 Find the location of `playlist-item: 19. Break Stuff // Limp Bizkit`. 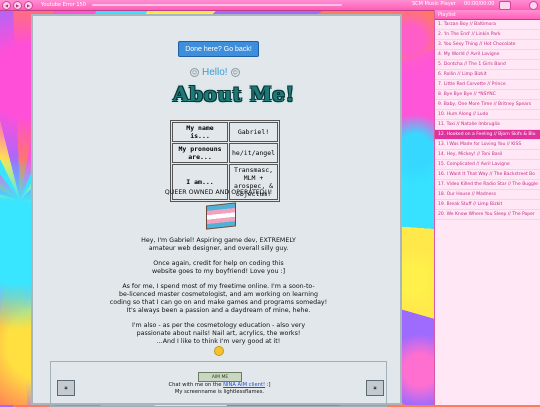

playlist-item: 19. Break Stuff // Limp Bizkit is located at coordinates (487, 205).